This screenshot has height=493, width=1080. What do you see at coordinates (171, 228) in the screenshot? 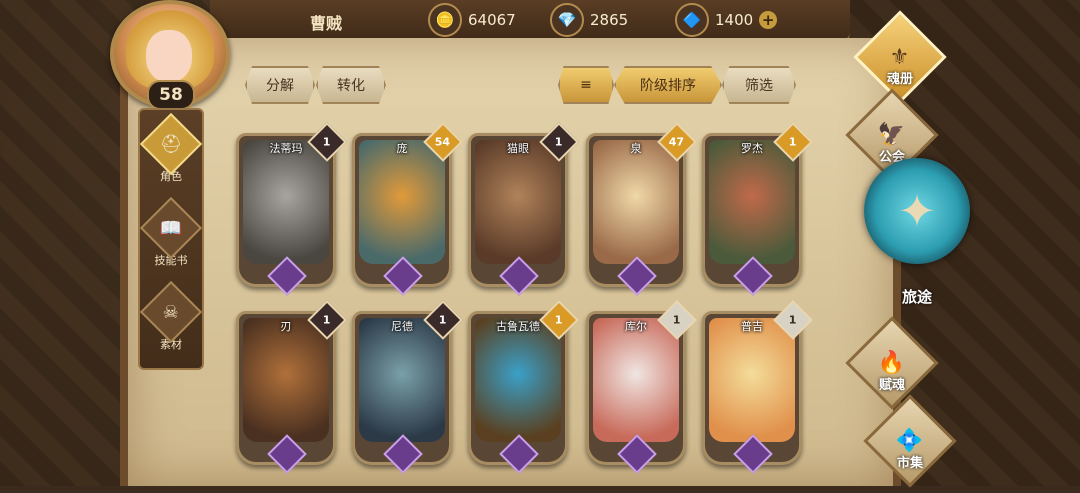
I see `book-icon: 📖` at bounding box center [171, 228].